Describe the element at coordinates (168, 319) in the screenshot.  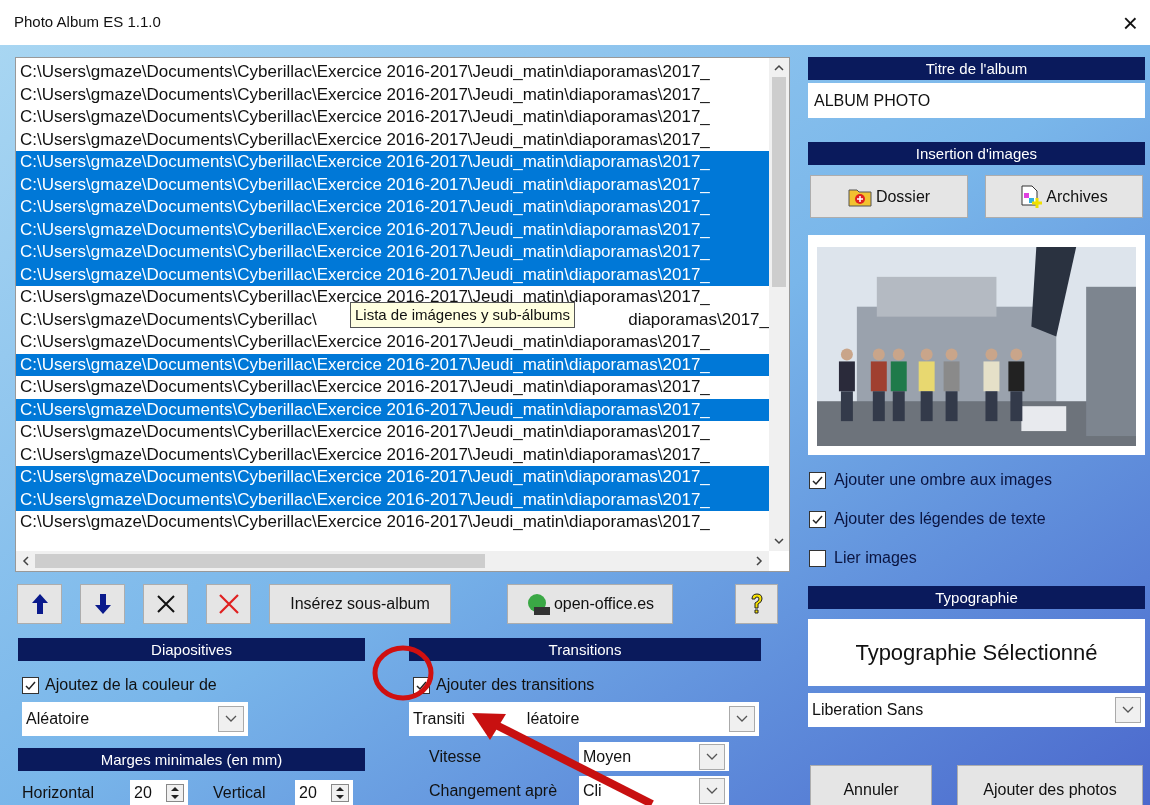
I see `list-item: C:\Users\gmaze\Documents\Cyberillac\` at that location.